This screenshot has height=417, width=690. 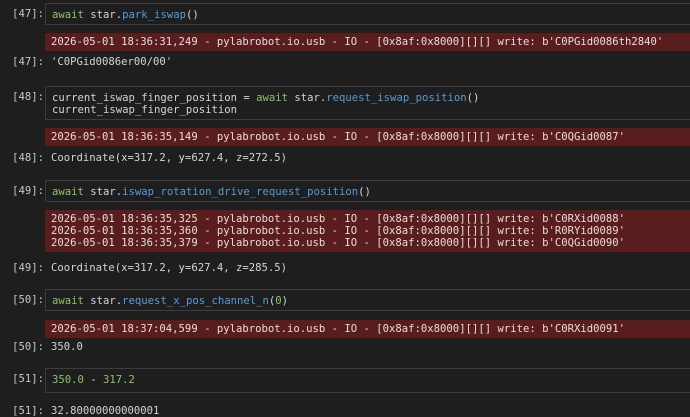 What do you see at coordinates (195, 301) in the screenshot?
I see `code-token: request_x_pos_channel_n` at bounding box center [195, 301].